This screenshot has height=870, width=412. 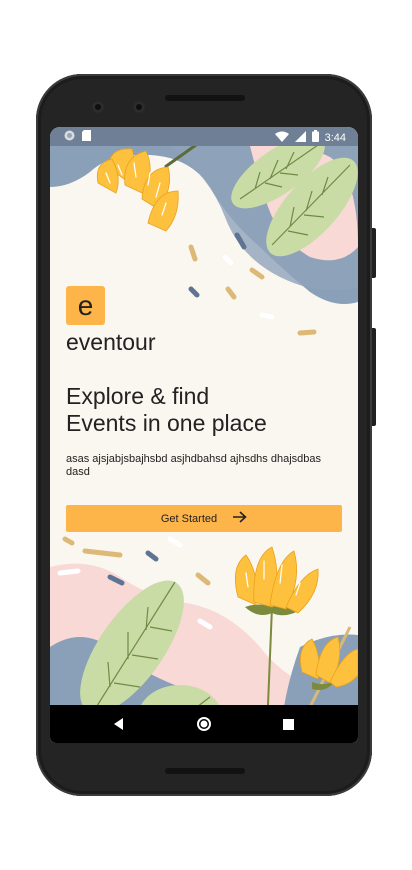 What do you see at coordinates (138, 396) in the screenshot?
I see `headline-line-1: Explore & find` at bounding box center [138, 396].